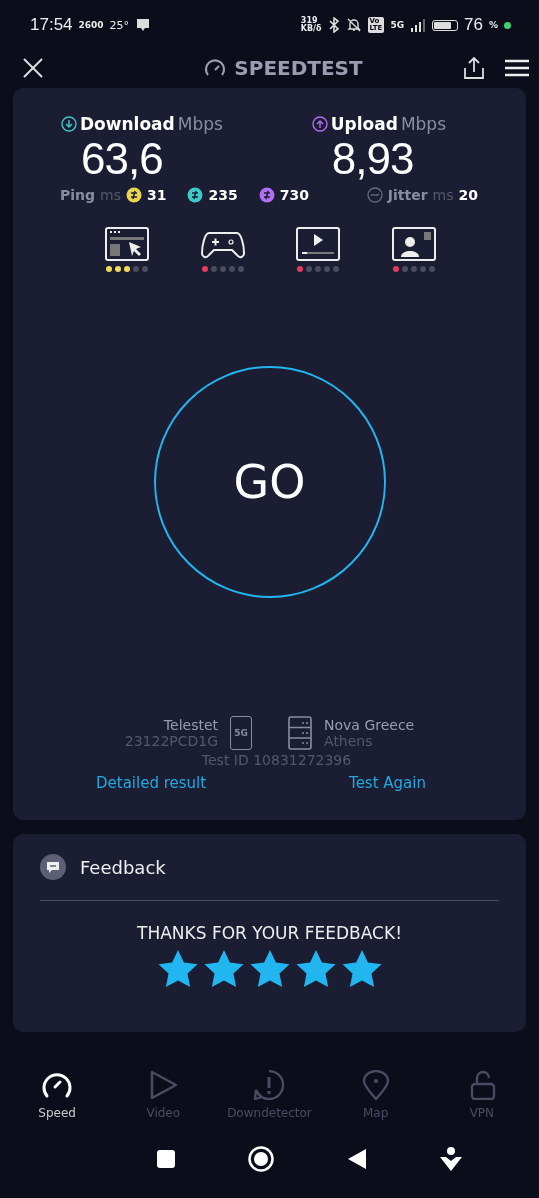 The height and width of the screenshot is (1198, 539). I want to click on test-id: Test ID 10831272396, so click(276, 759).